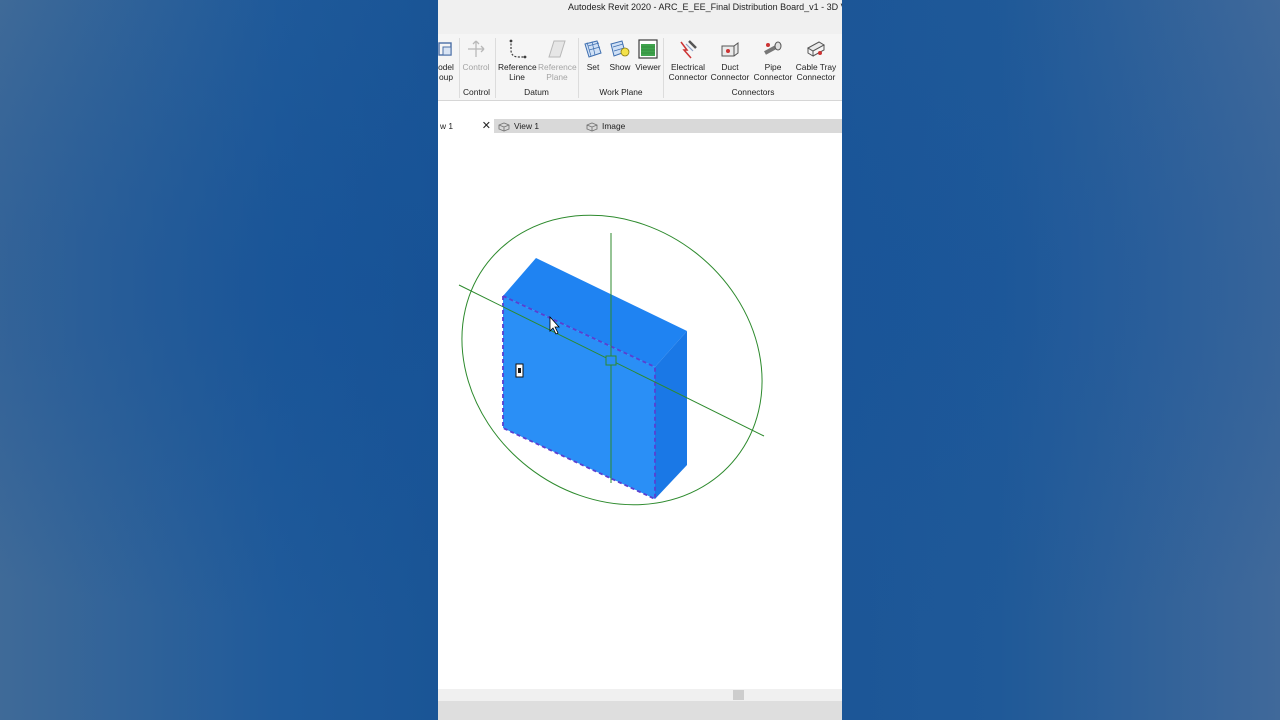  What do you see at coordinates (620, 67) in the screenshot?
I see `show-label: Show` at bounding box center [620, 67].